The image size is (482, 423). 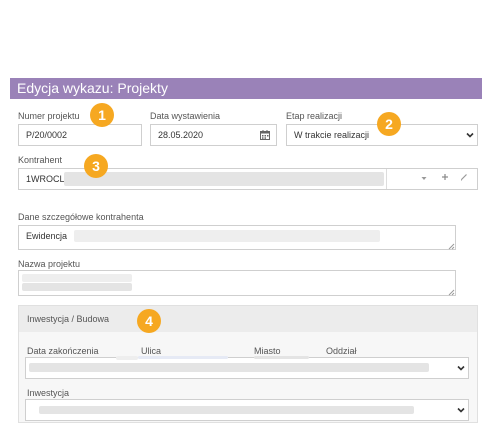 What do you see at coordinates (314, 116) in the screenshot?
I see `stage-label: Etap realizacji` at bounding box center [314, 116].